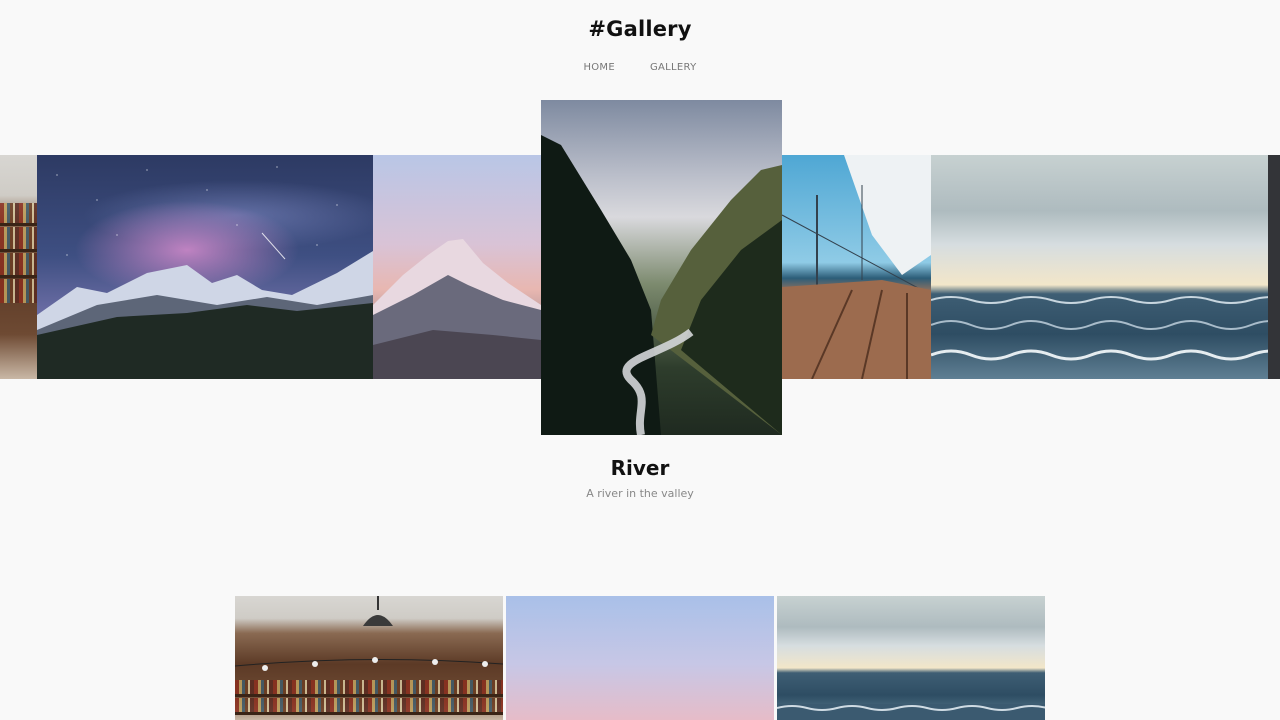 This screenshot has height=720, width=1280. I want to click on slide-river-active, so click(661, 267).